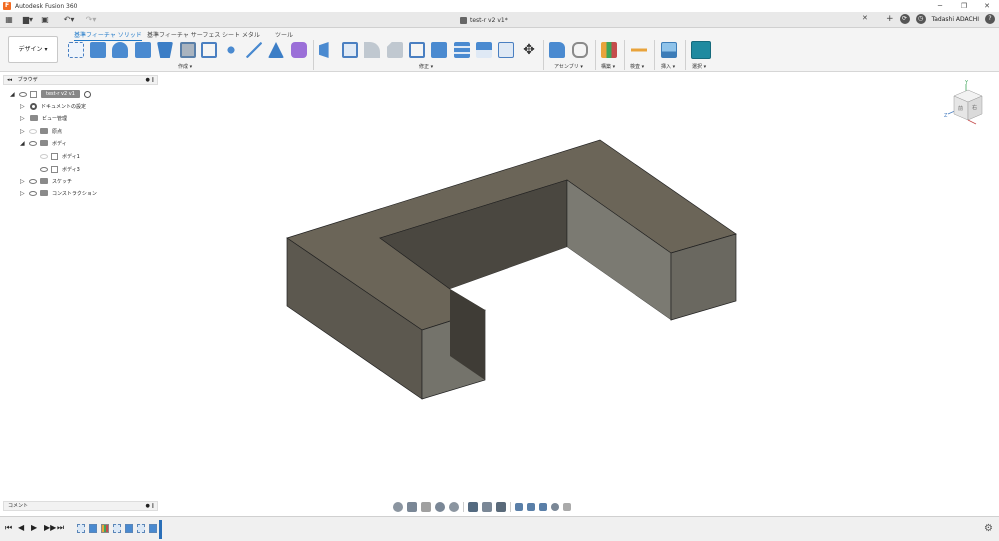 The height and width of the screenshot is (541, 999). What do you see at coordinates (108, 35) in the screenshot?
I see `tab-solid: 基準フィーチャ ソリッド` at bounding box center [108, 35].